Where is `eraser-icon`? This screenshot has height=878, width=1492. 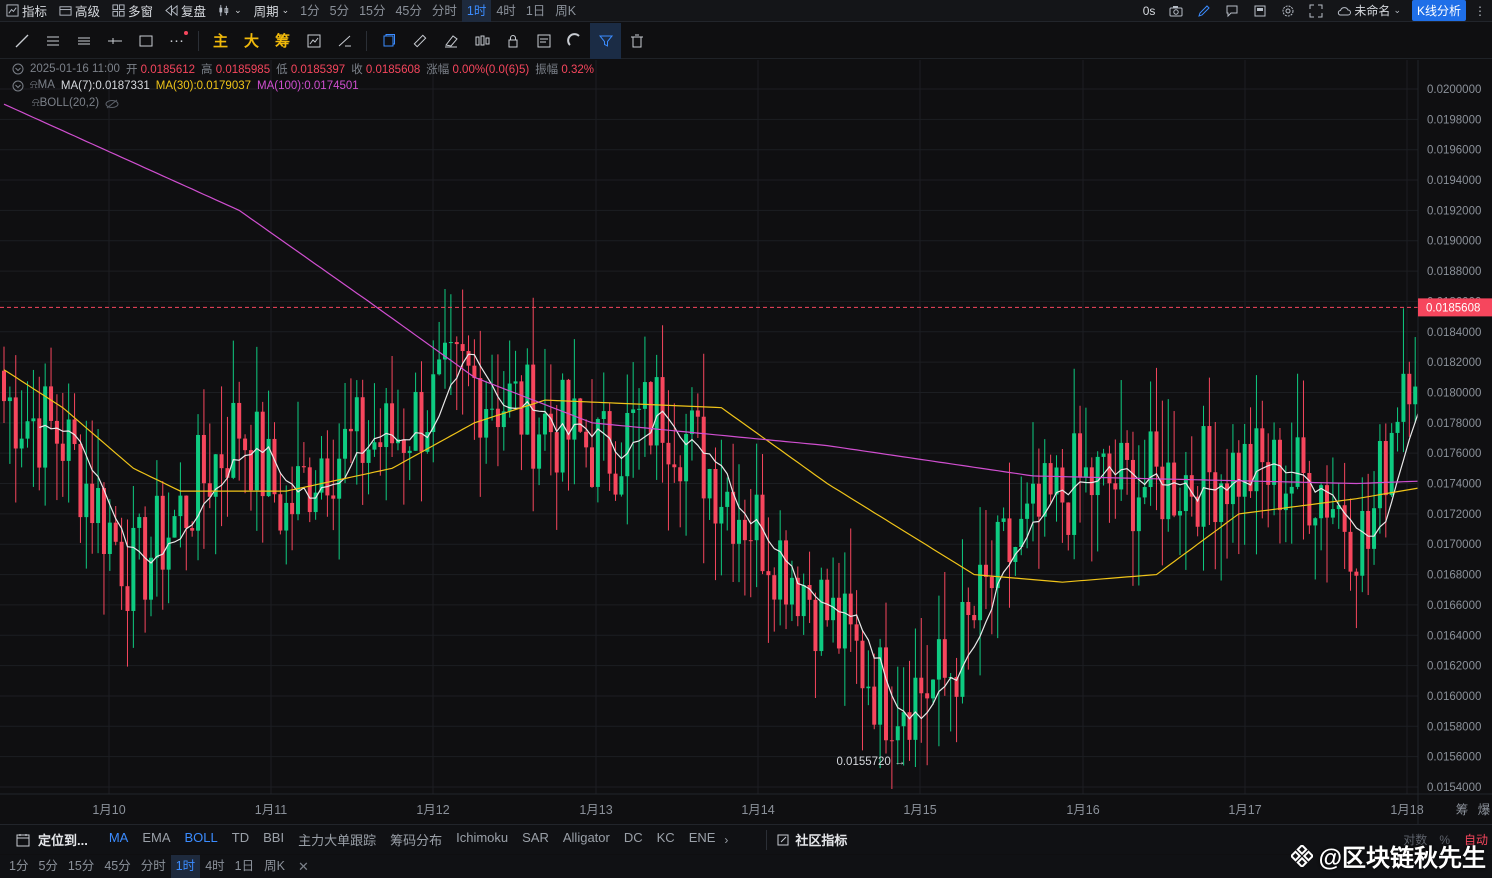 eraser-icon is located at coordinates (450, 41).